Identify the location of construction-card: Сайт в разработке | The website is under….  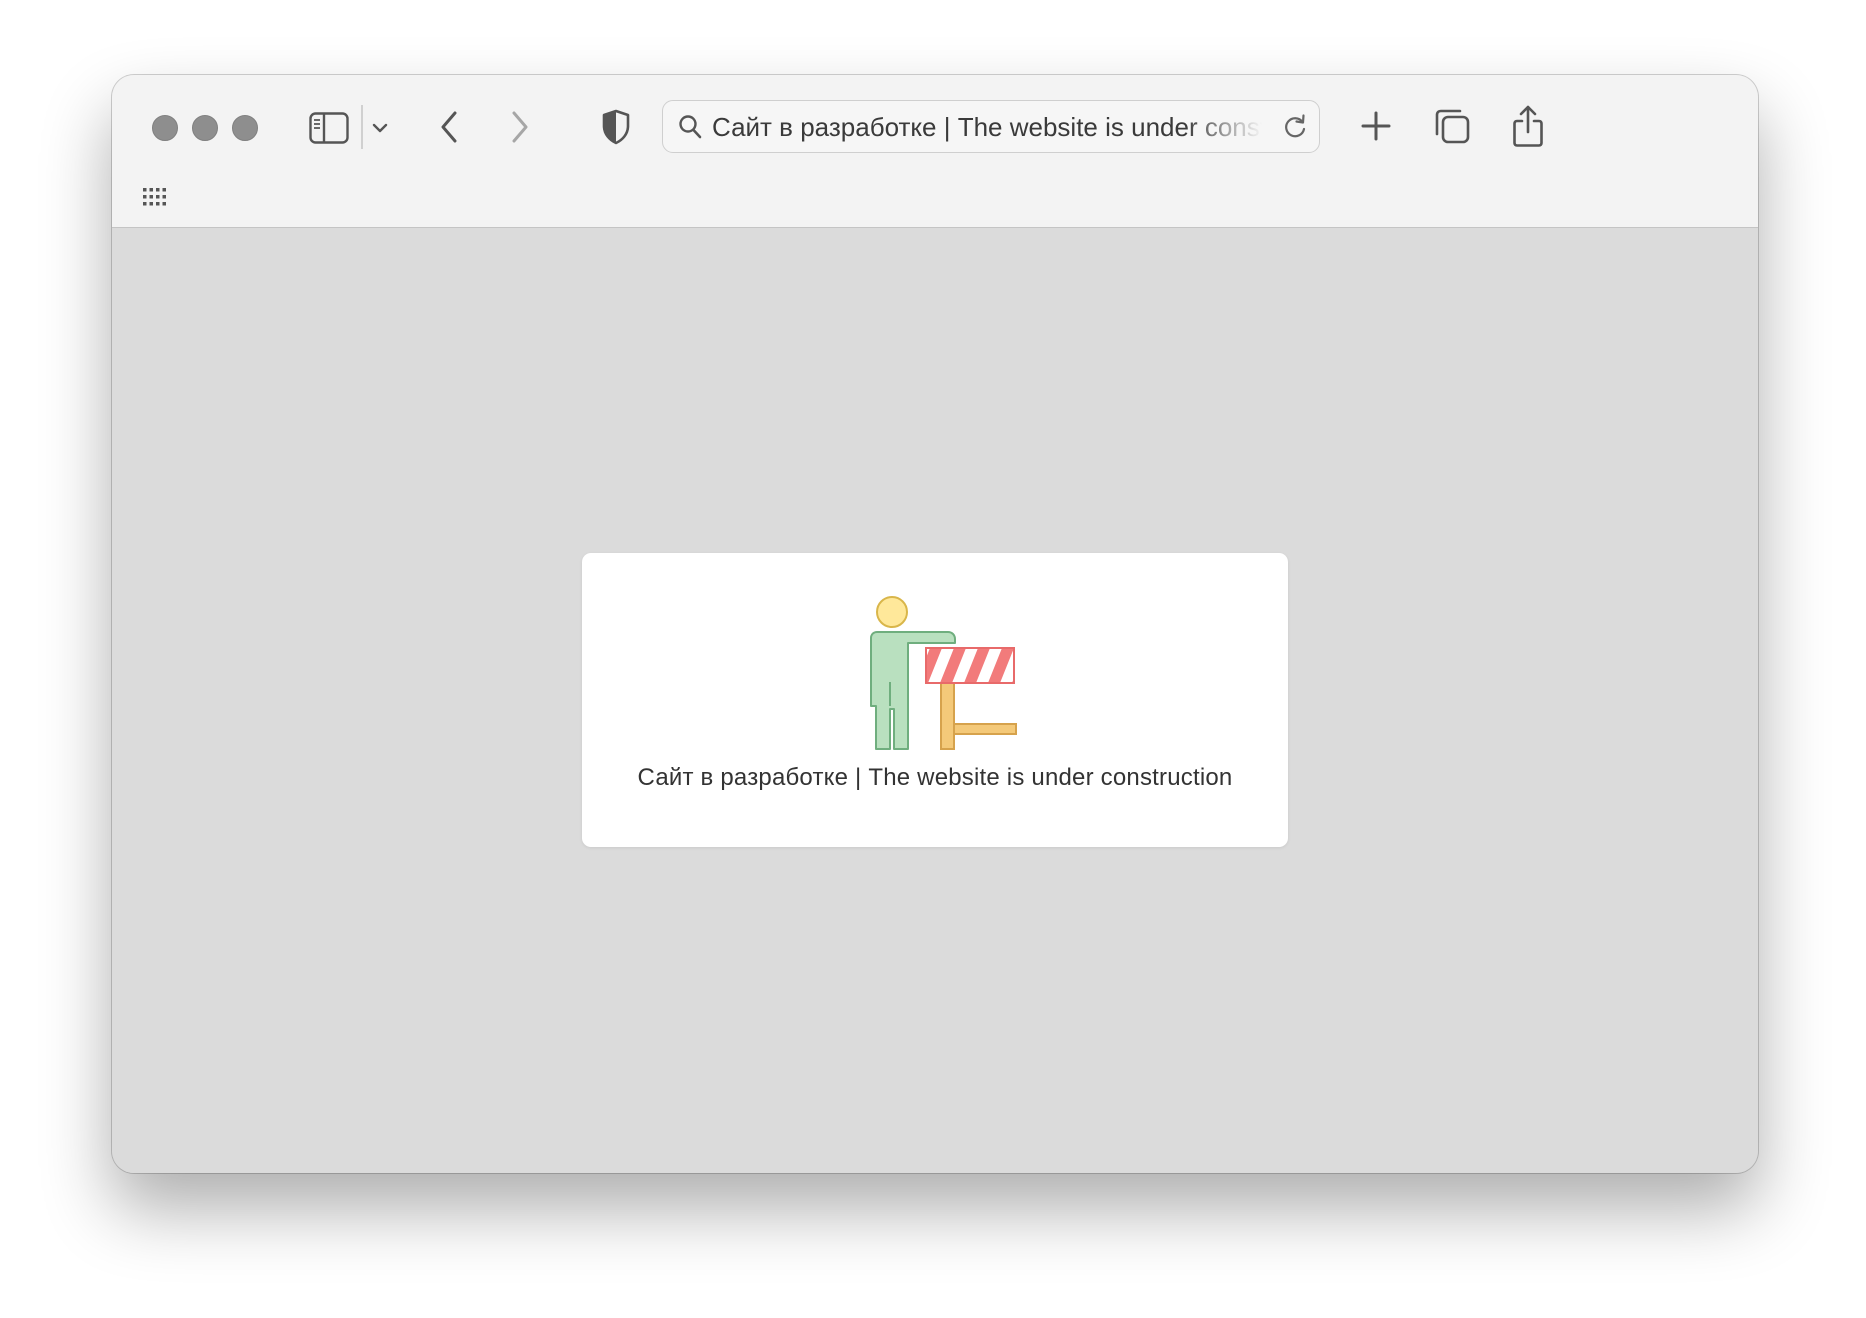
(935, 700).